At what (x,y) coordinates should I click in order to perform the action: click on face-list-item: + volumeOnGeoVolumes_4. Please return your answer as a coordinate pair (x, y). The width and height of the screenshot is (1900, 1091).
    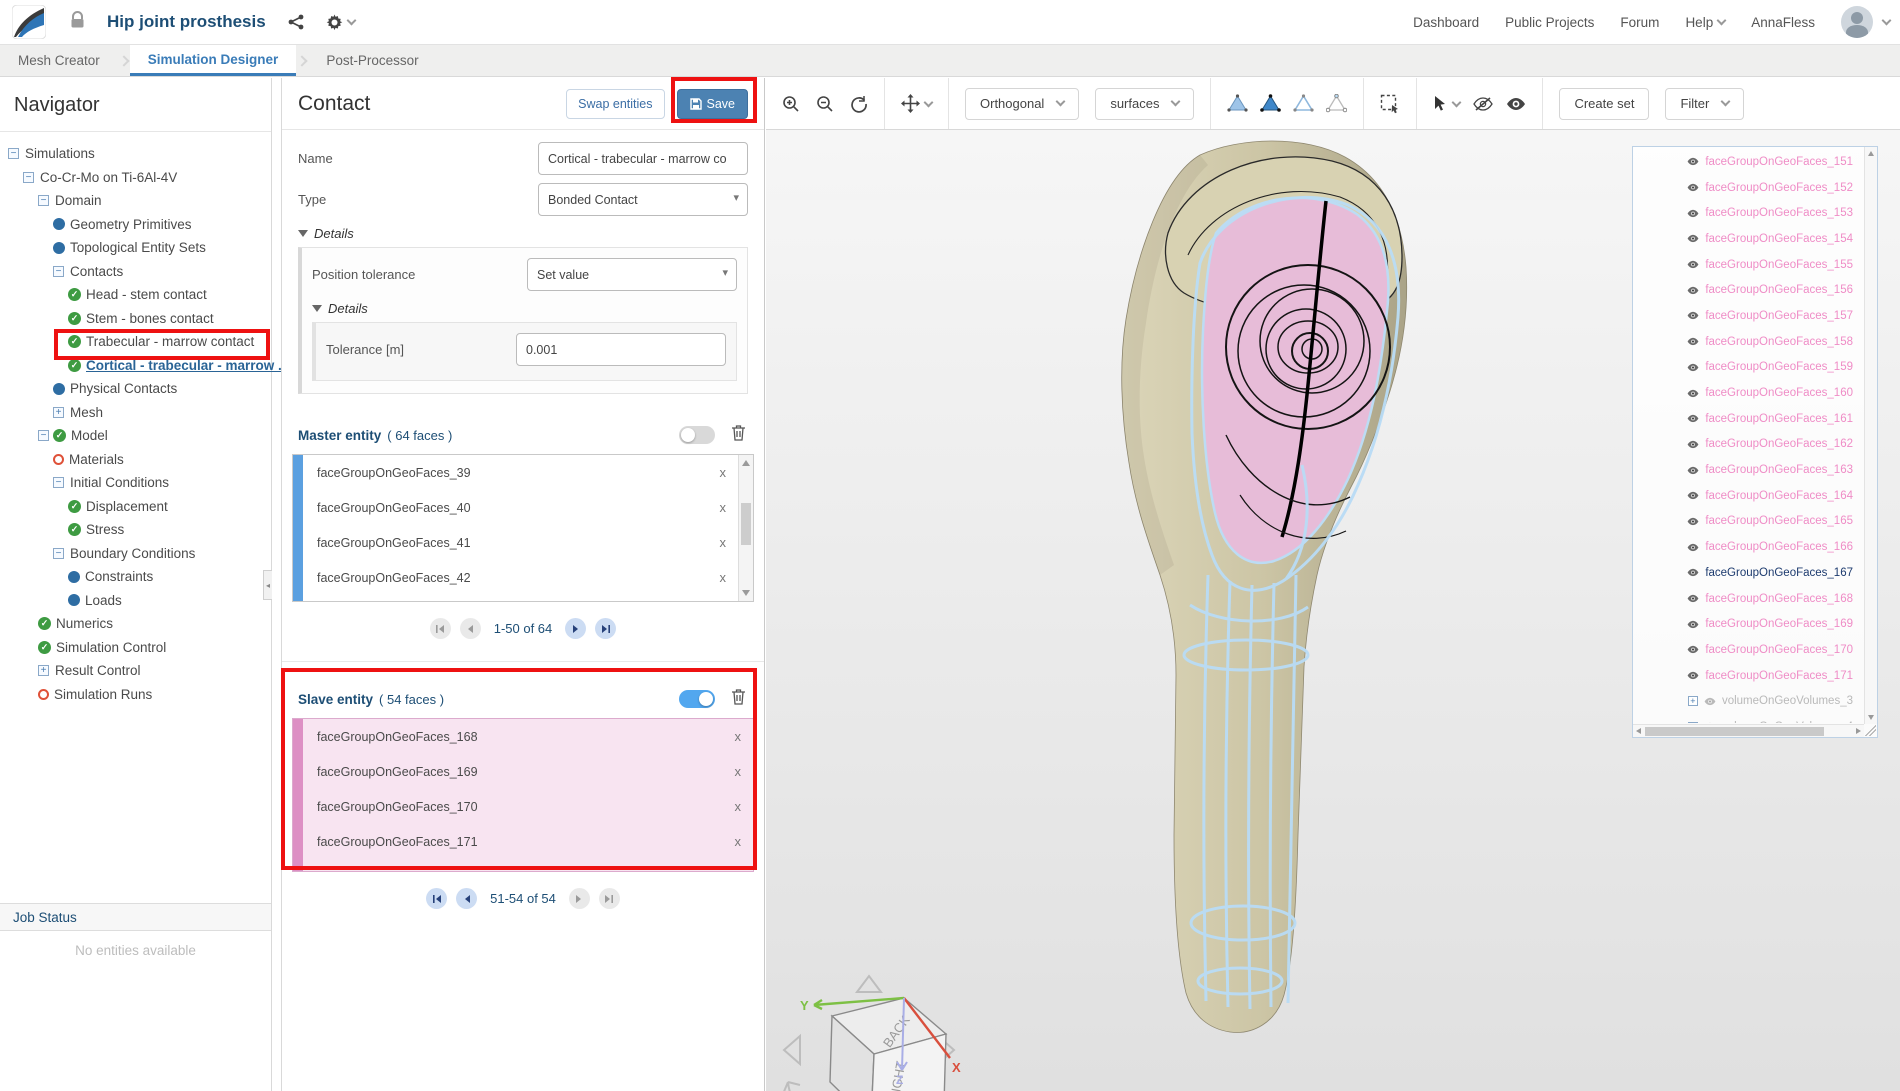
    Looking at the image, I should click on (1748, 718).